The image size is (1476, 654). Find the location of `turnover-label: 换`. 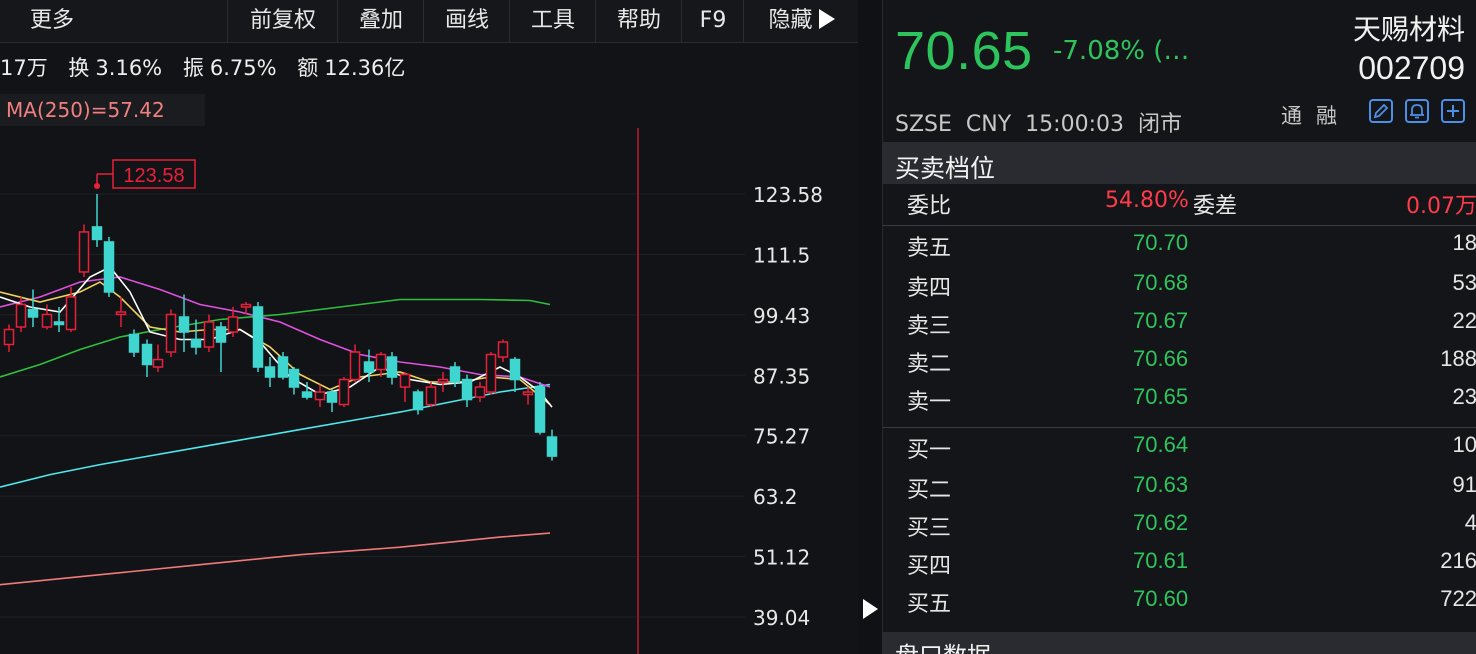

turnover-label: 换 is located at coordinates (79, 68).